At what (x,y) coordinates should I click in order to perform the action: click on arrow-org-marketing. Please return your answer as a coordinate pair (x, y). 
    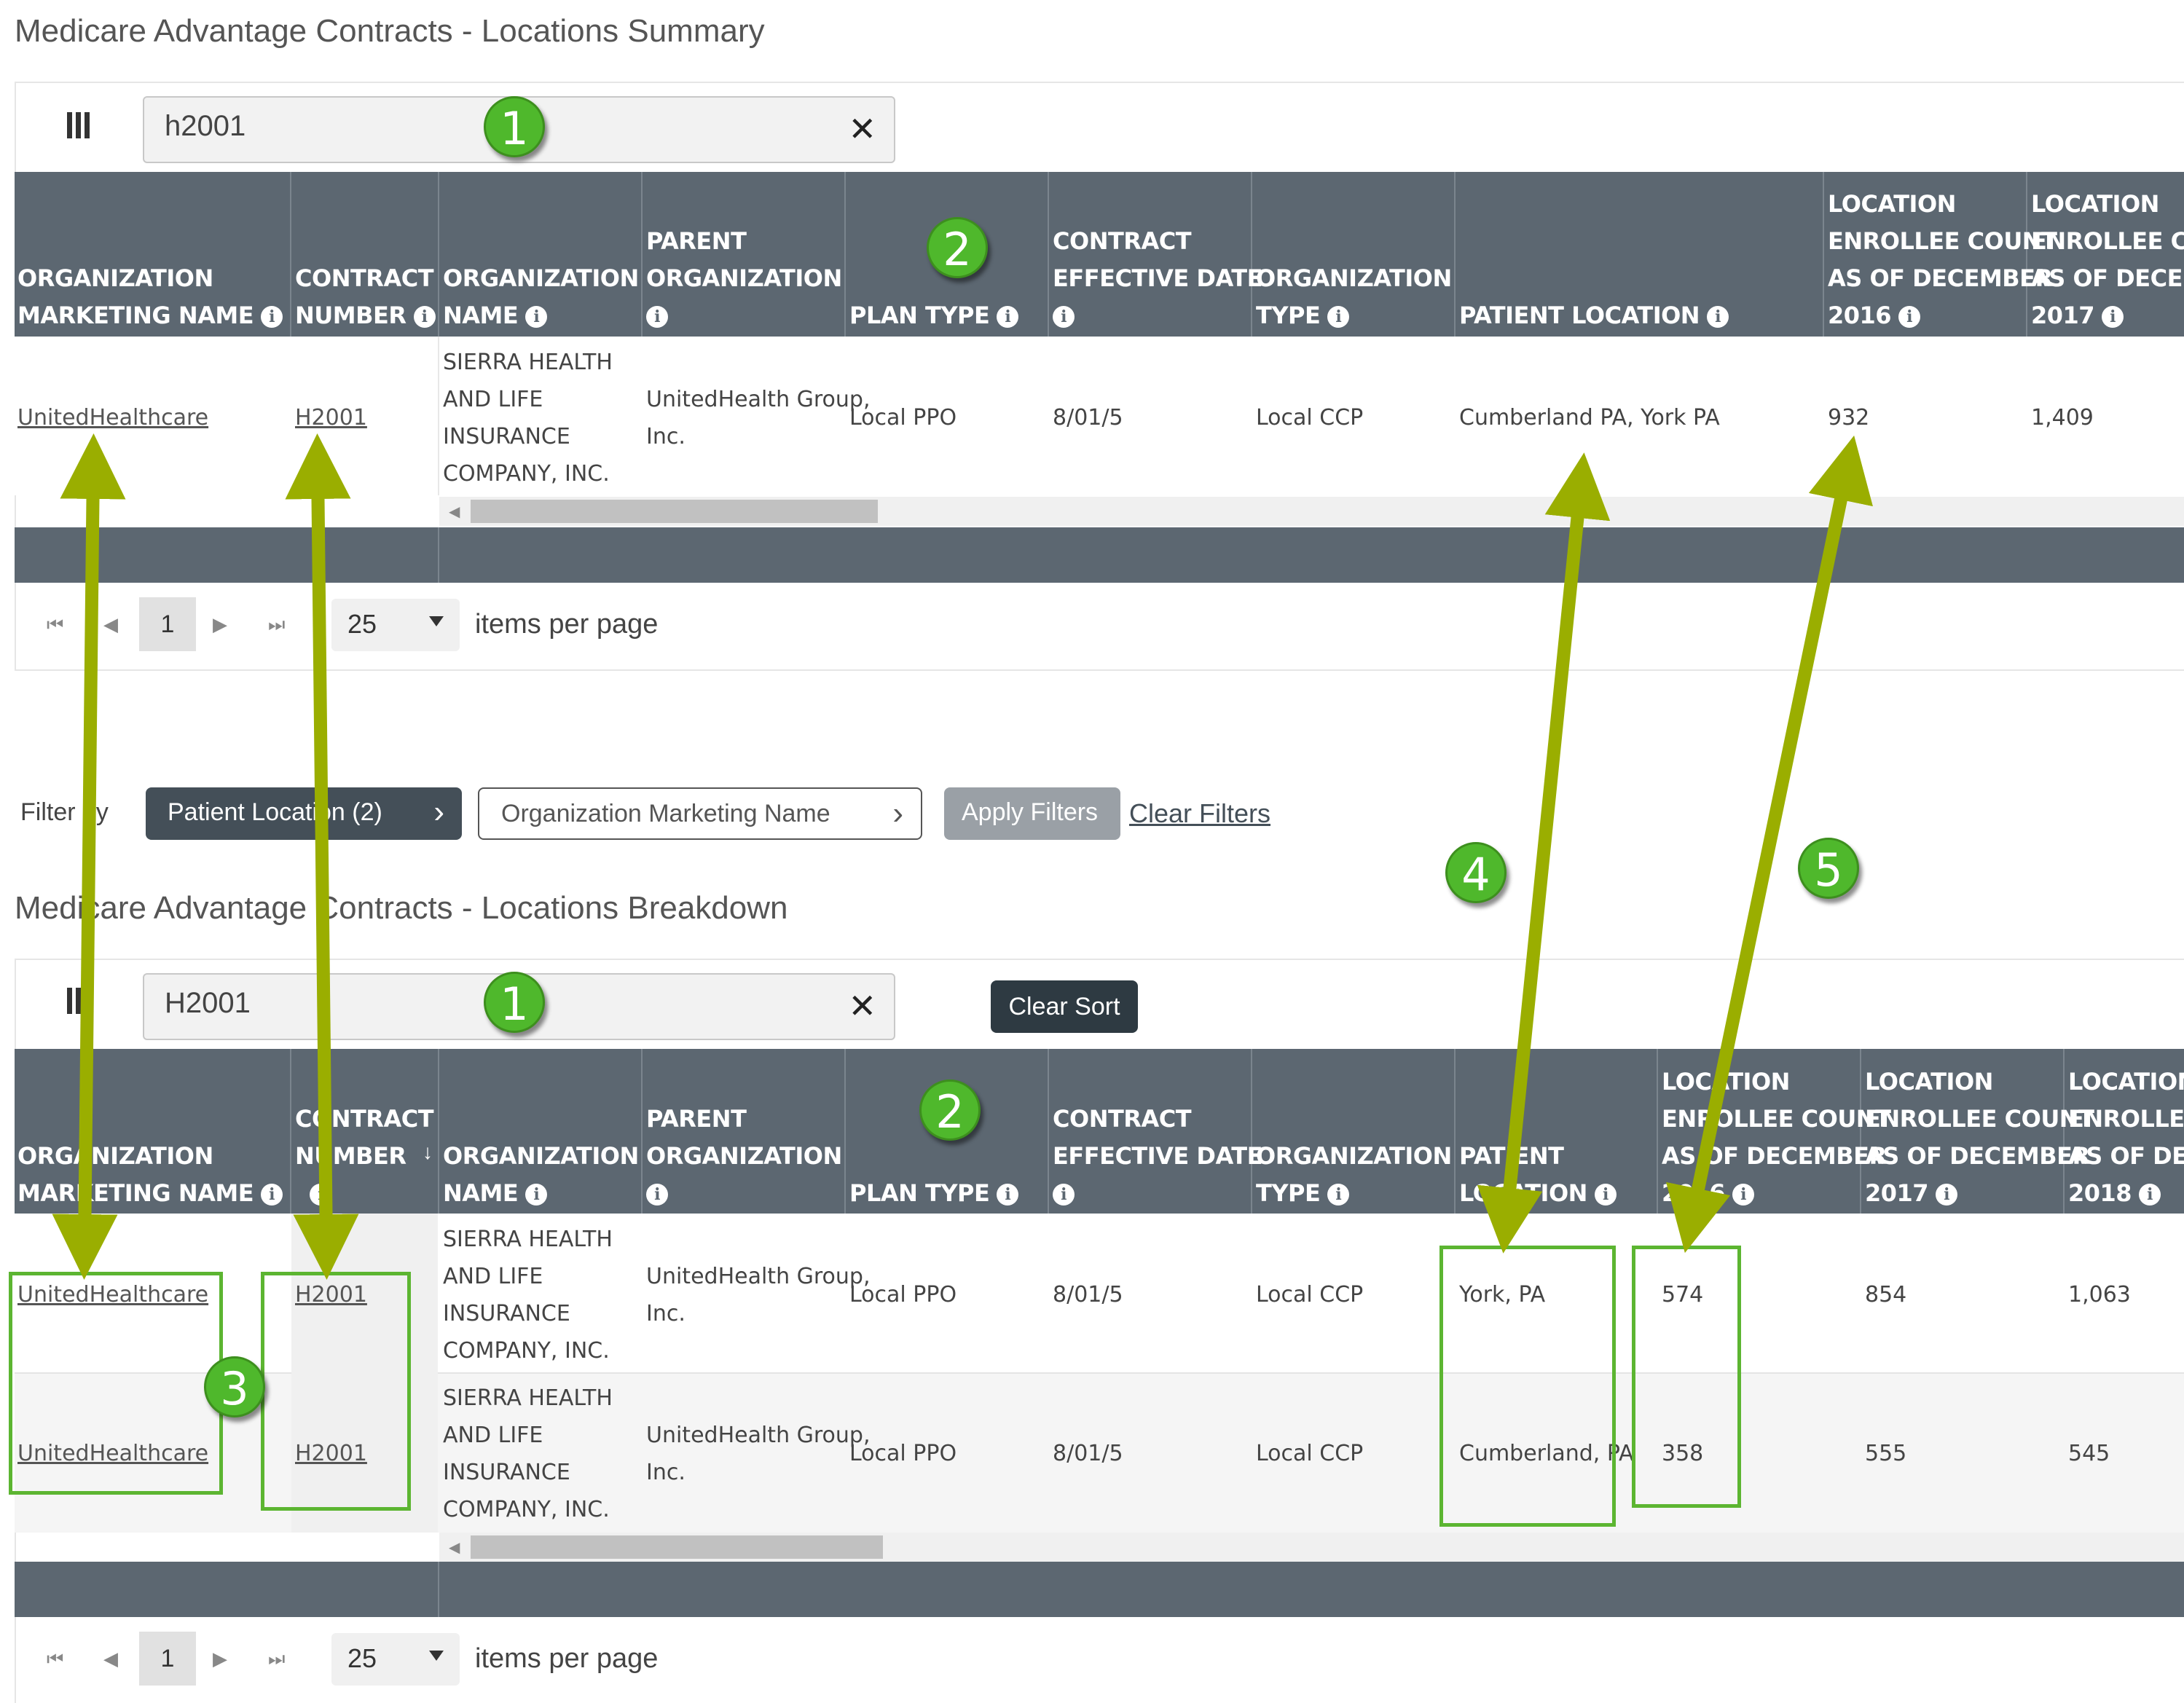
    Looking at the image, I should click on (89, 856).